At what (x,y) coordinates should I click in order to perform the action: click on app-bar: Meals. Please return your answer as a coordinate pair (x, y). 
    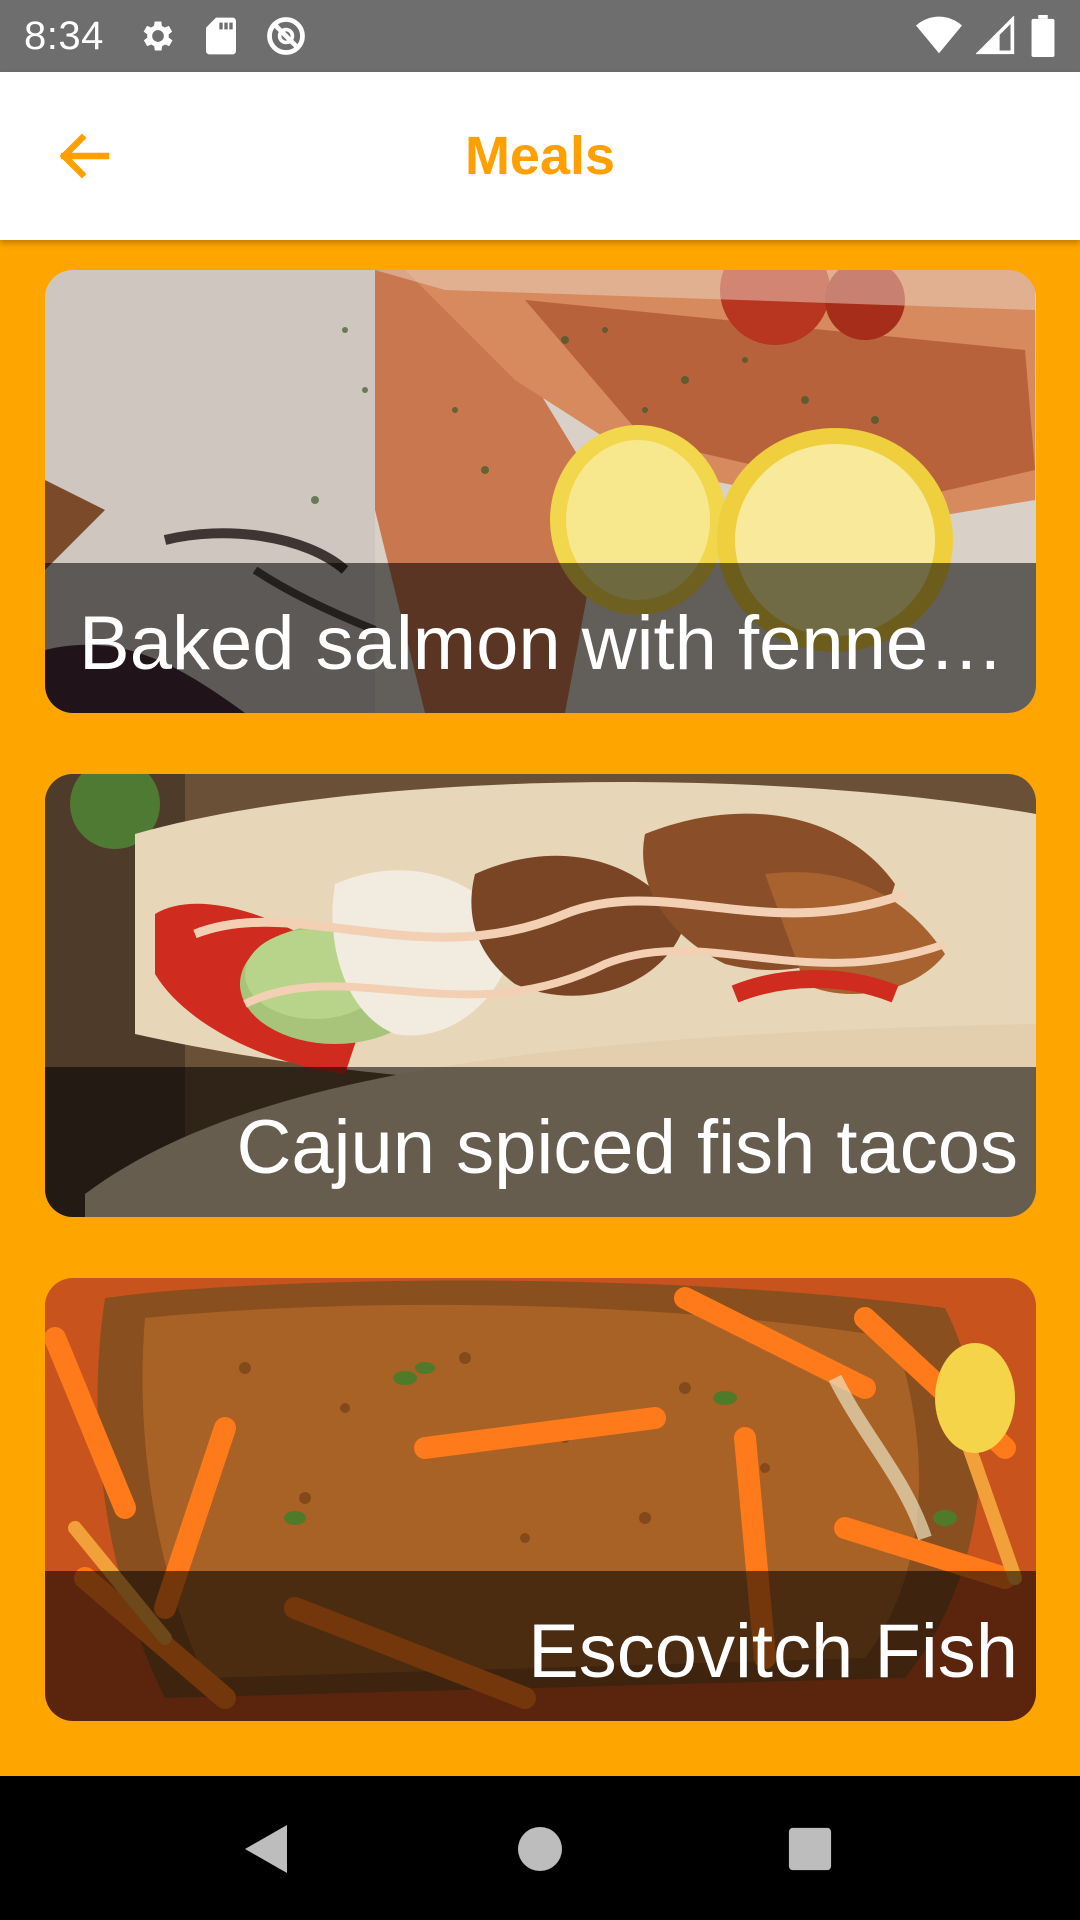
    Looking at the image, I should click on (540, 156).